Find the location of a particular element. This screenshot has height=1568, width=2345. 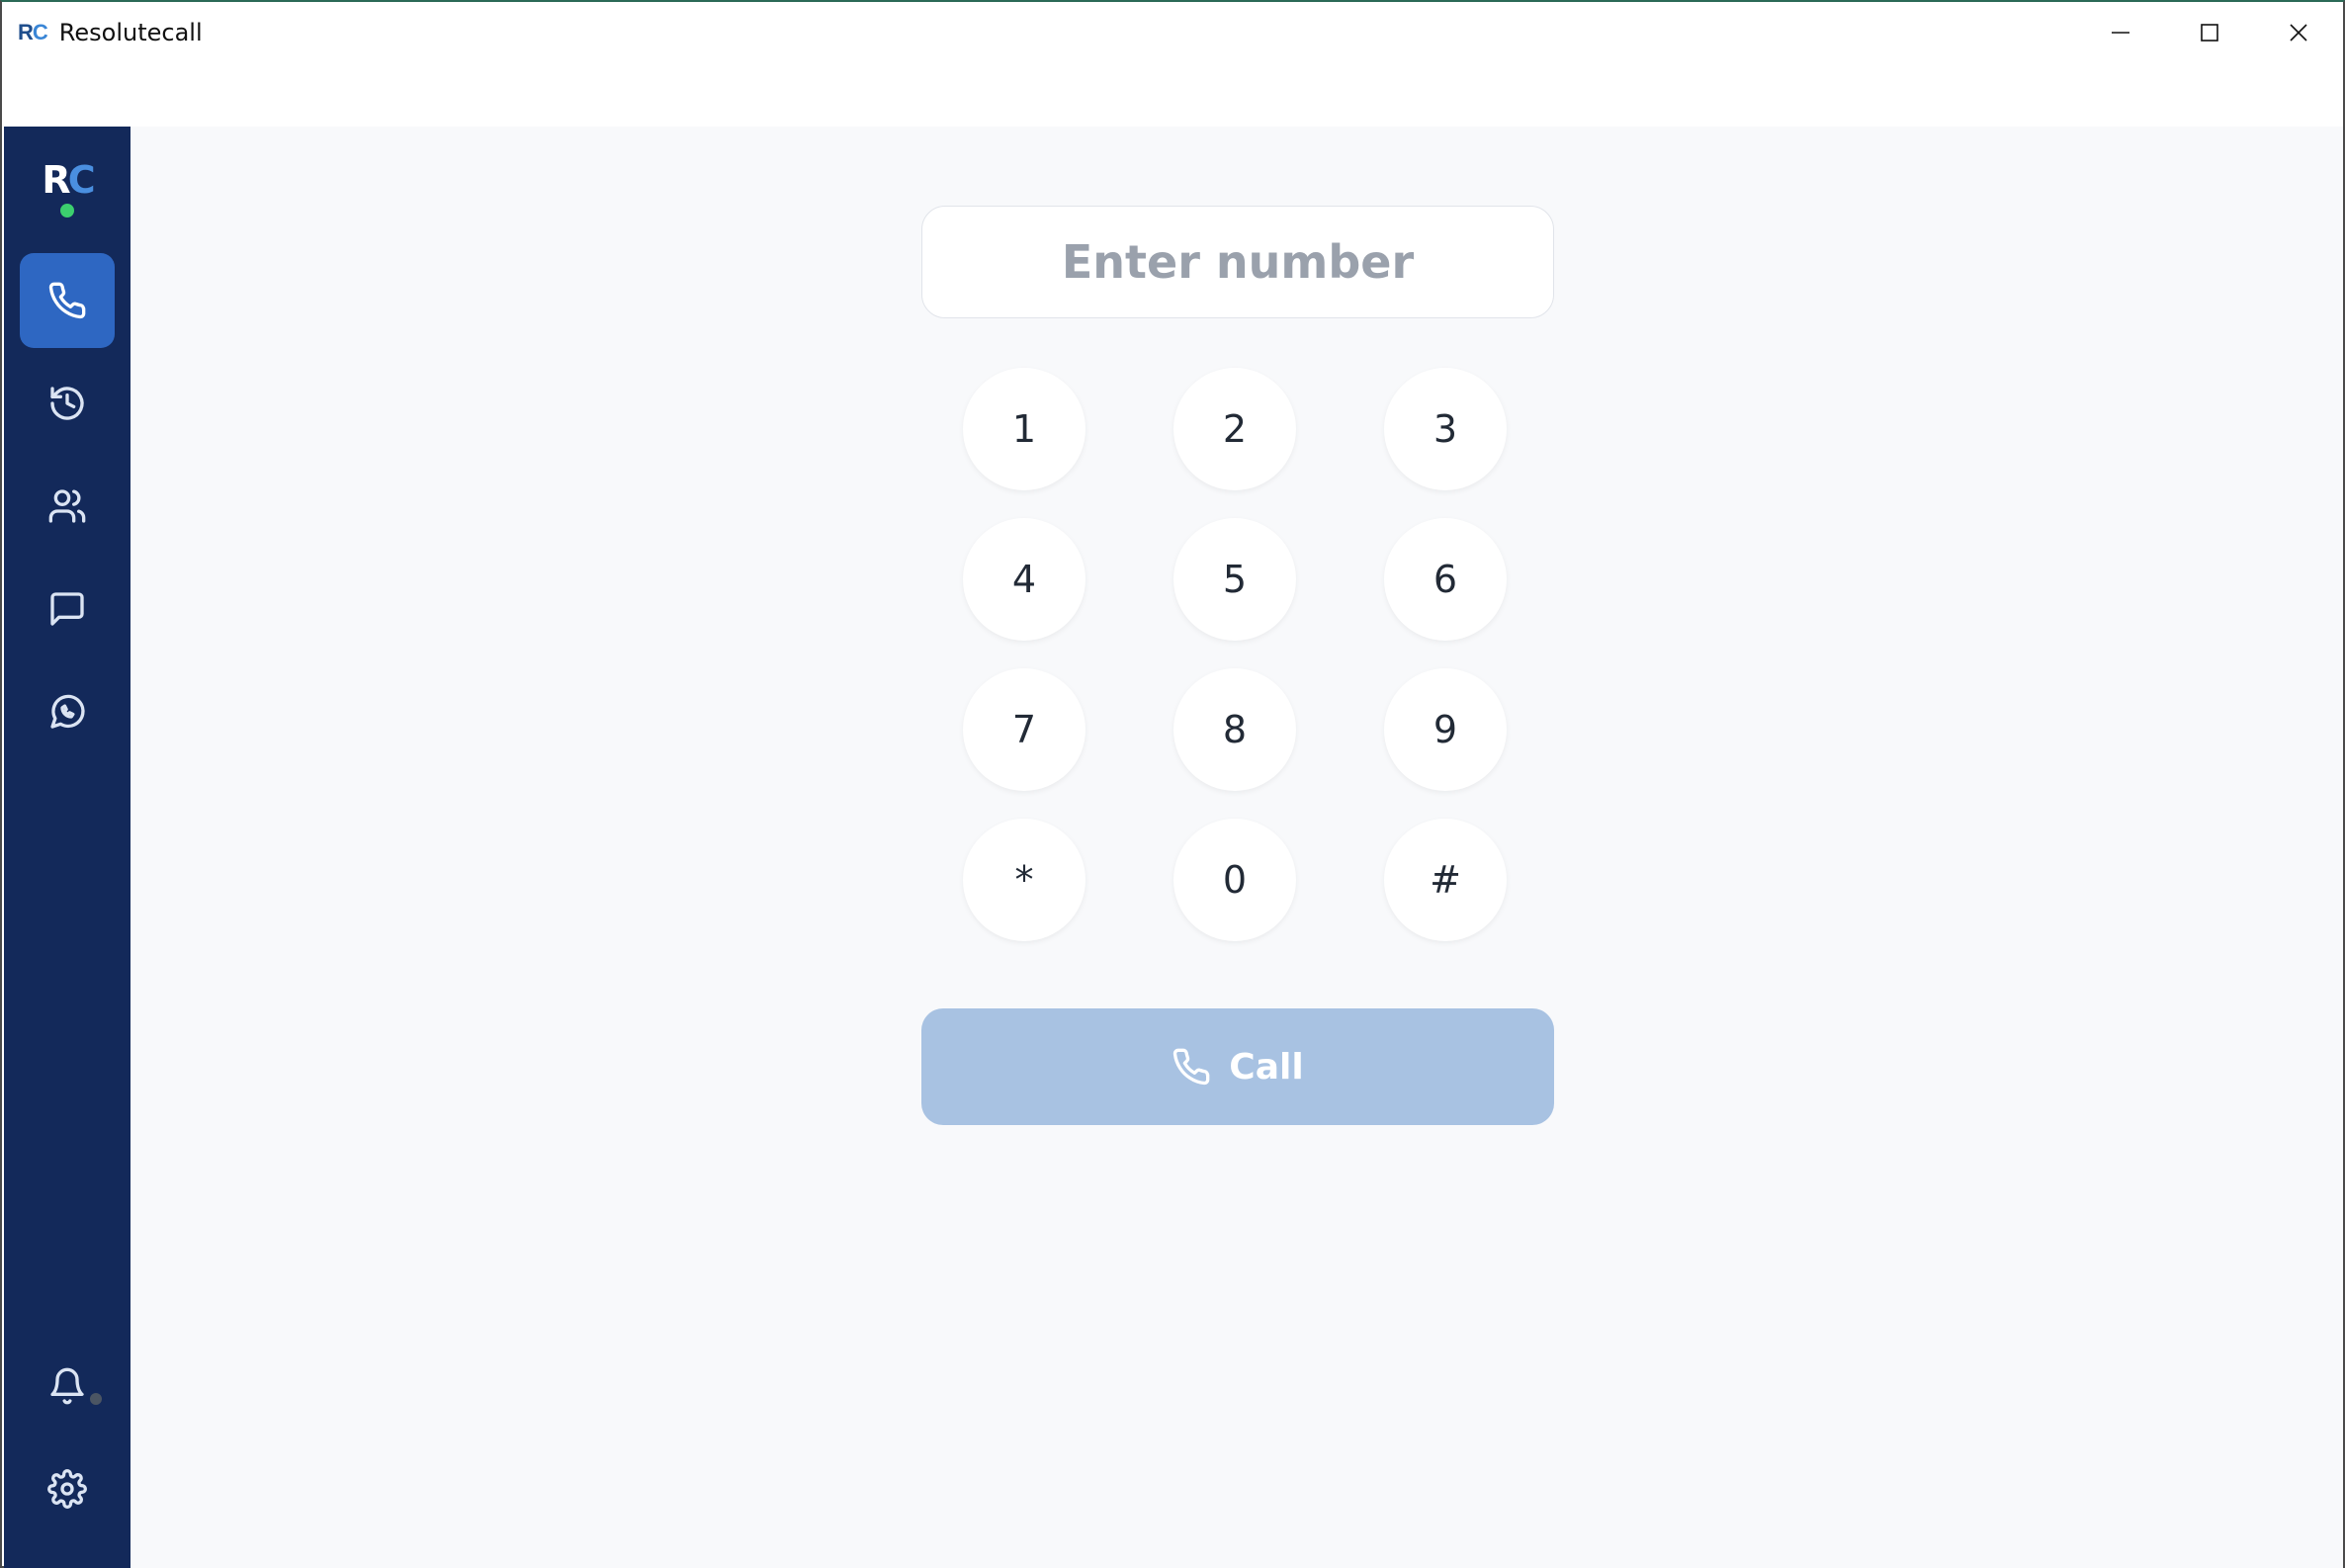

header-strip is located at coordinates (1172, 95).